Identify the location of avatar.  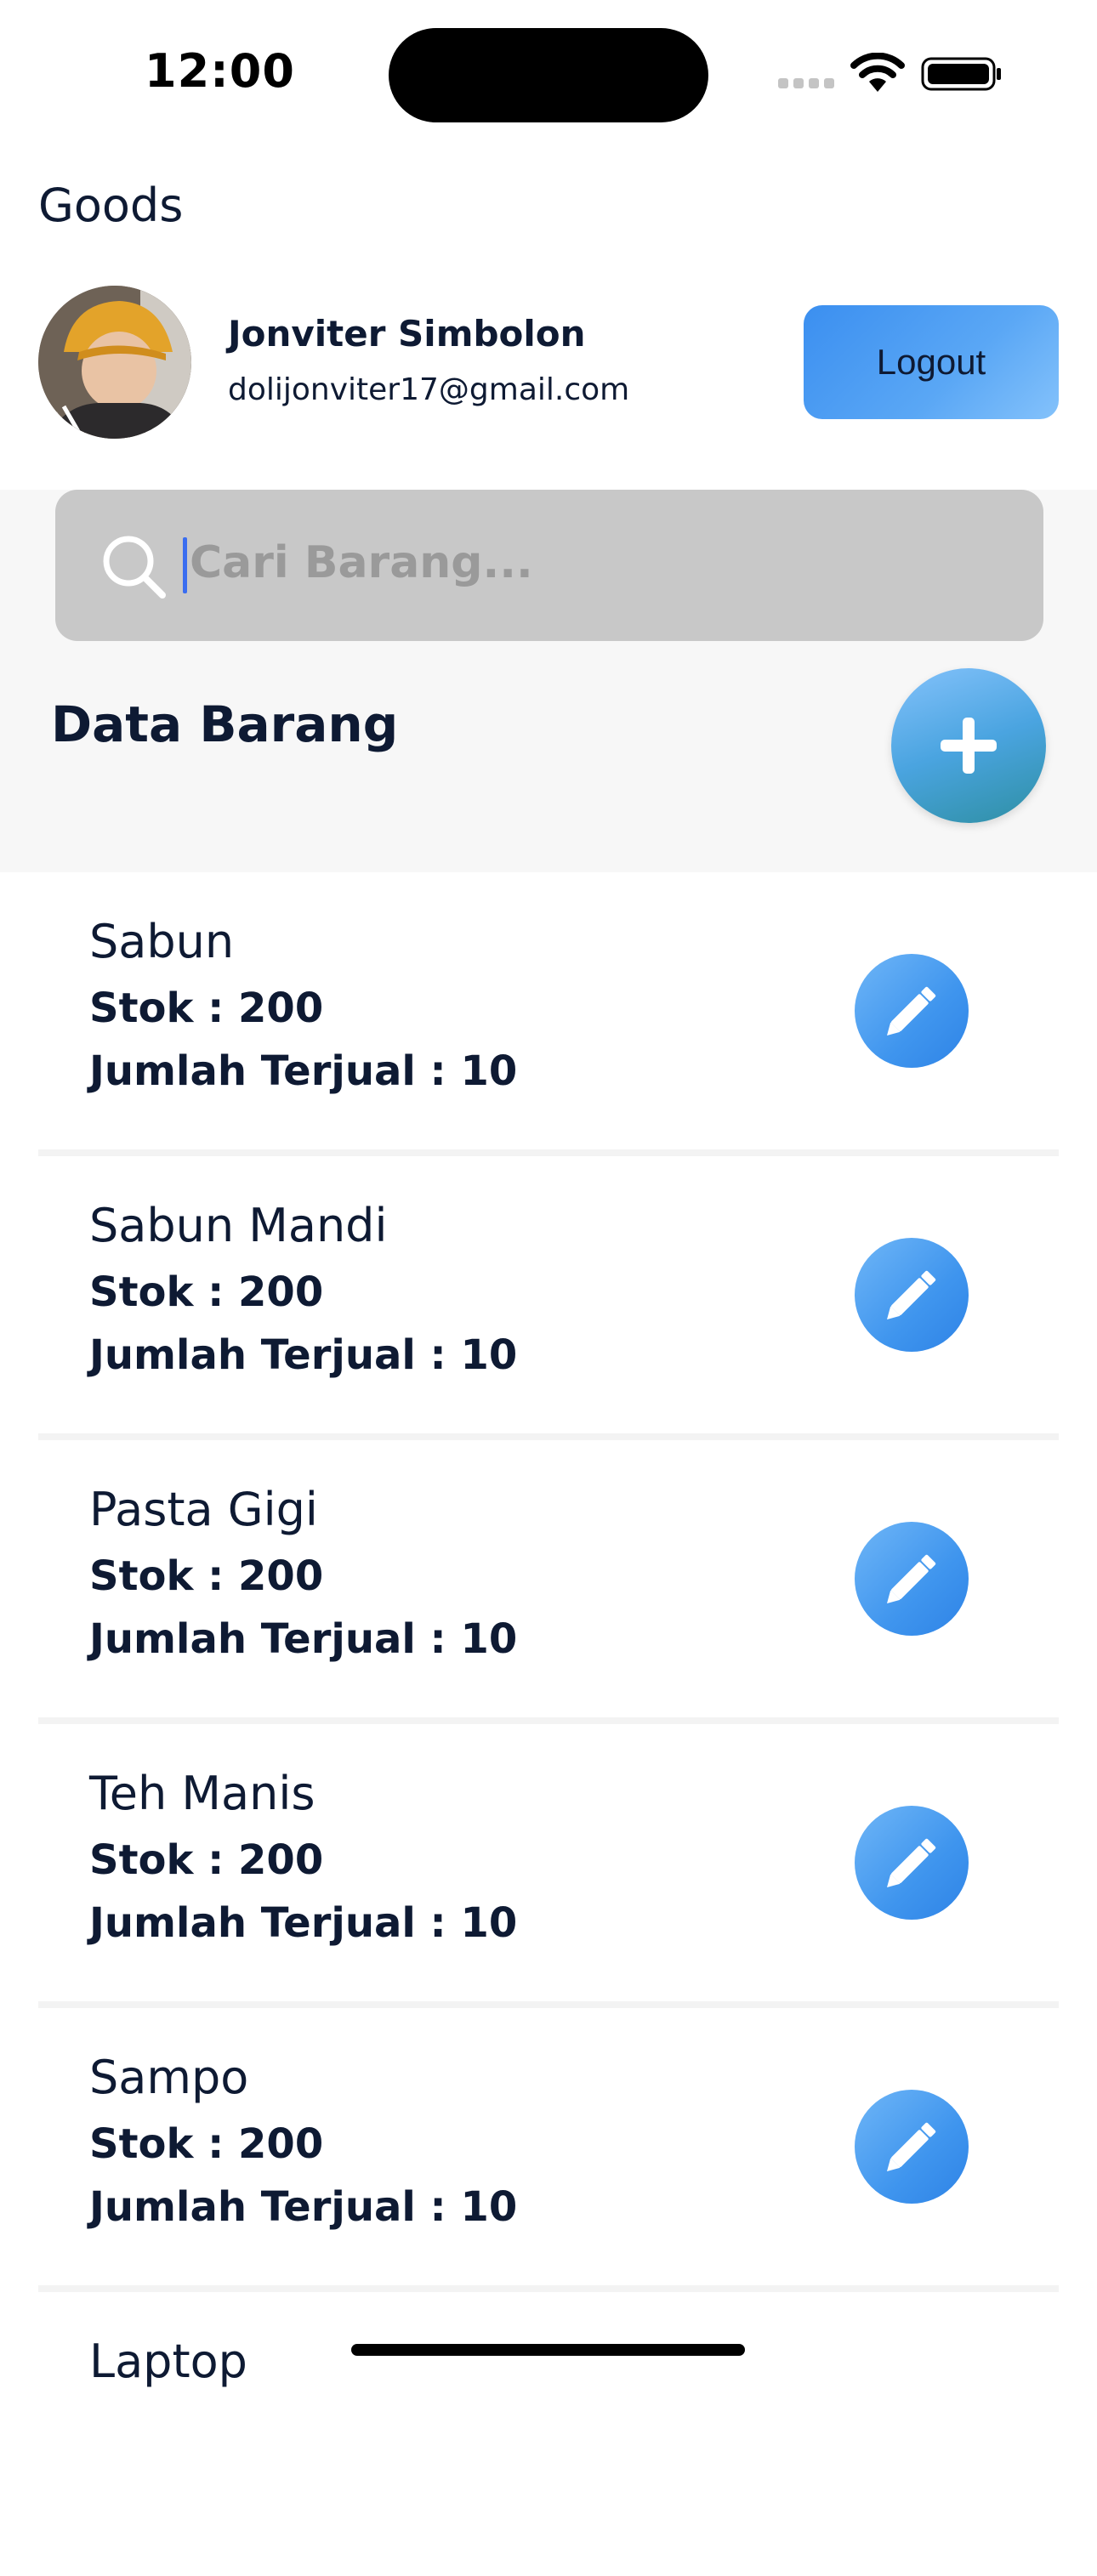
(114, 363).